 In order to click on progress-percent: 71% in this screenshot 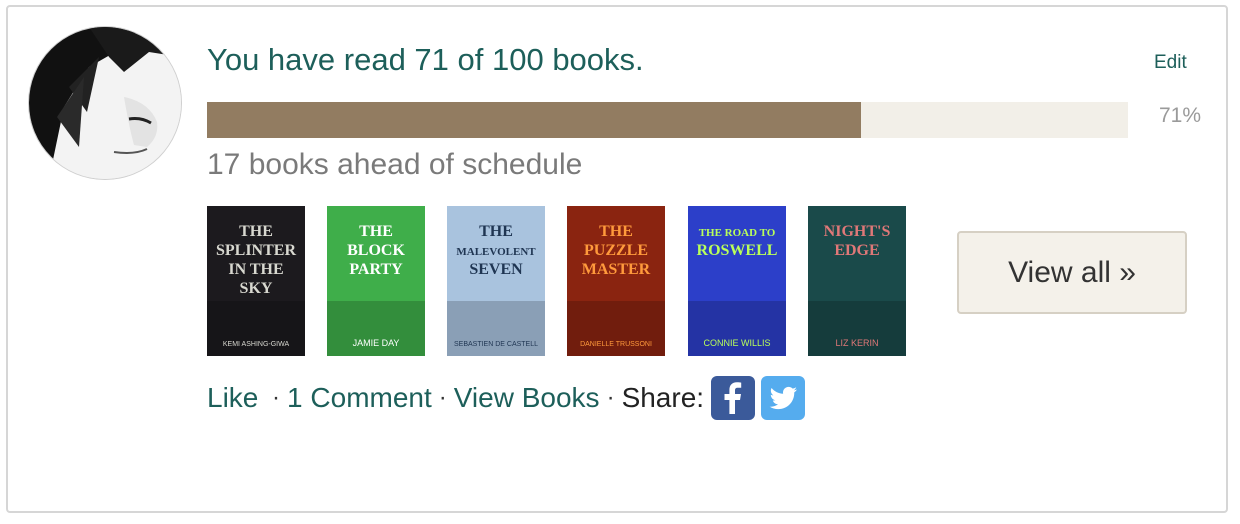, I will do `click(1180, 115)`.